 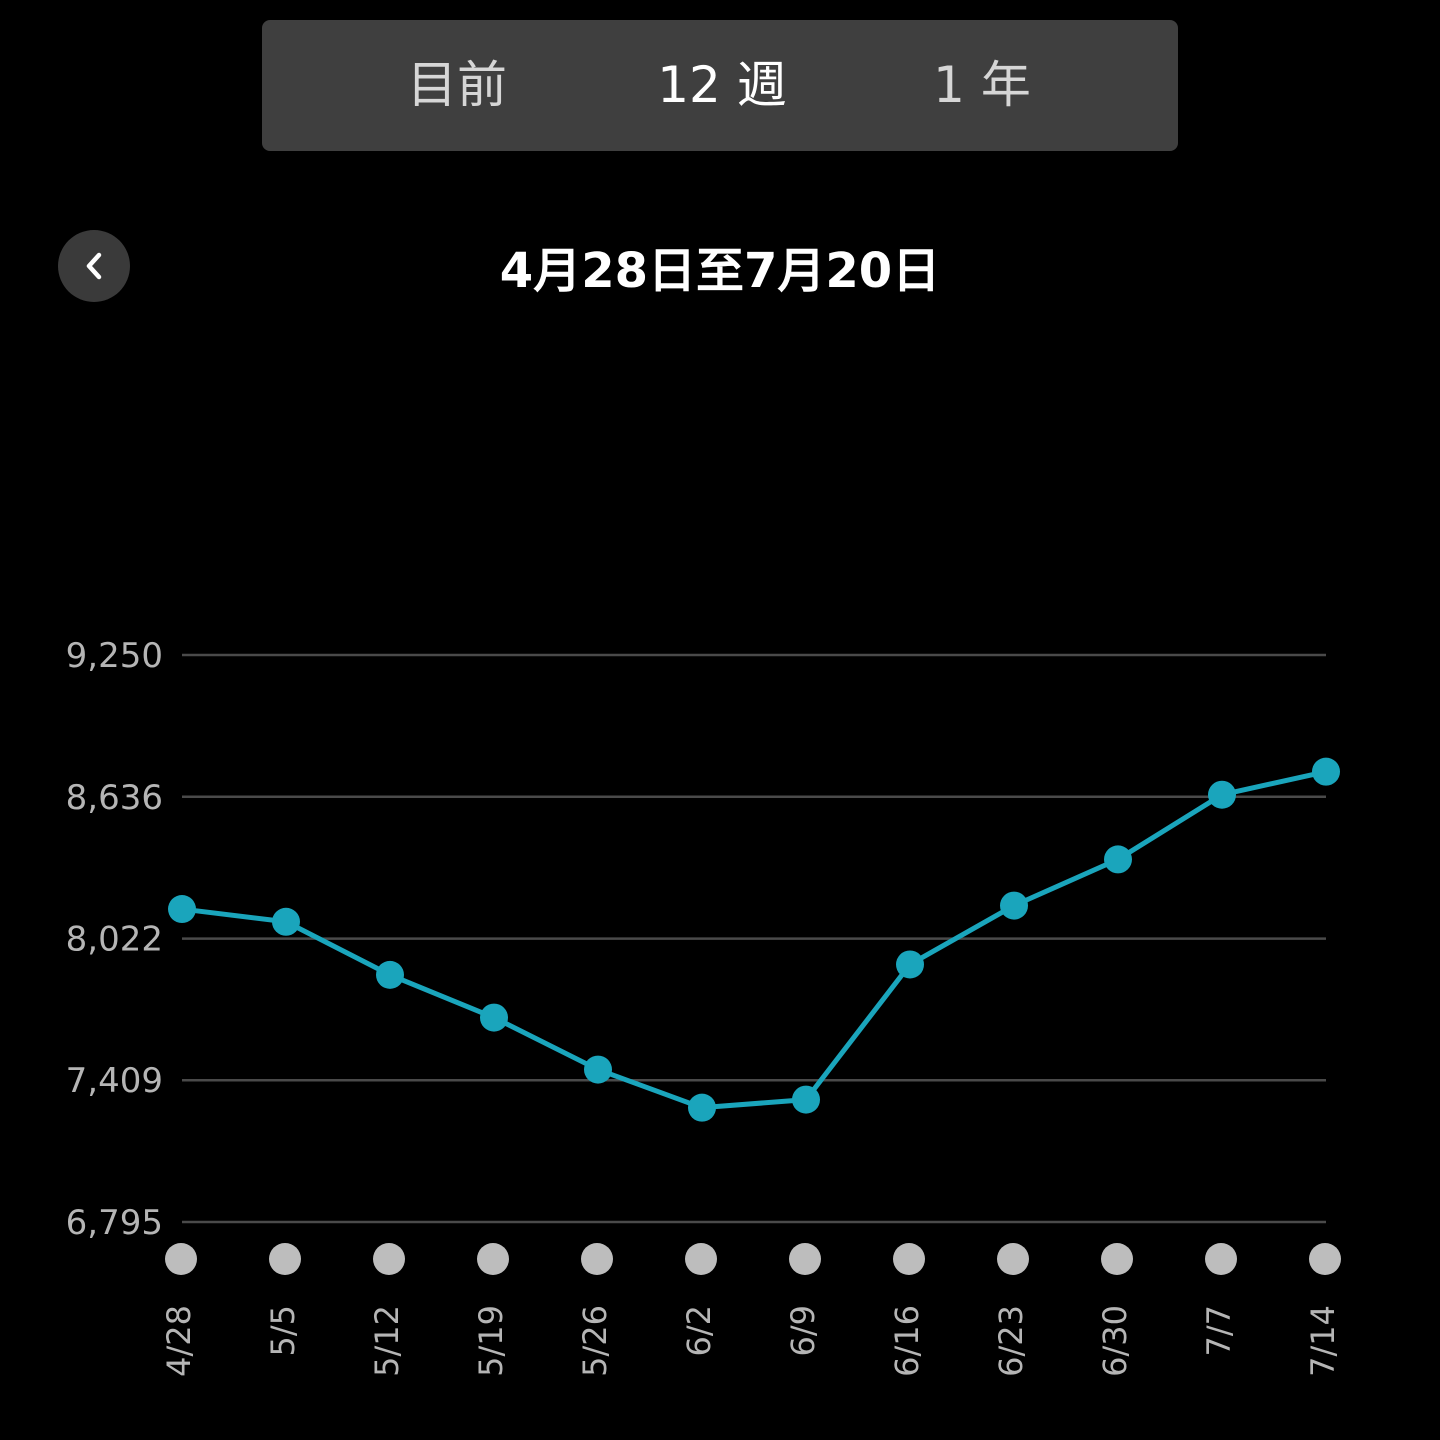 What do you see at coordinates (1323, 1341) in the screenshot?
I see `x-tick-label: 7/14` at bounding box center [1323, 1341].